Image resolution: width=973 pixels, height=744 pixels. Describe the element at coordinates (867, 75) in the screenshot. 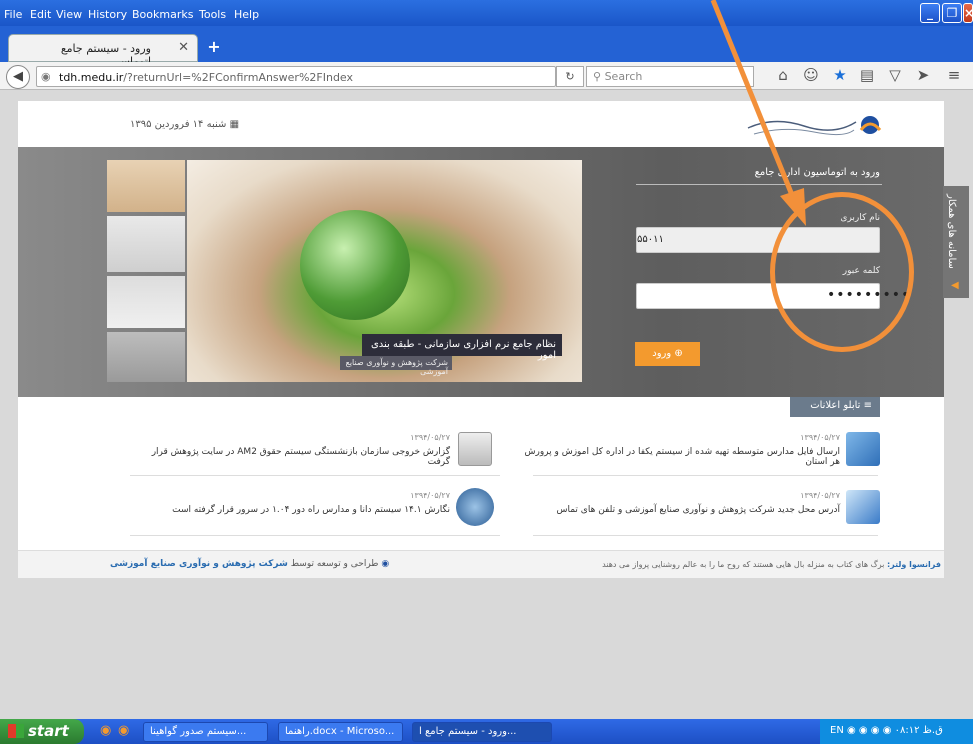

I see `bookmarks-menu-icon: ▤` at that location.